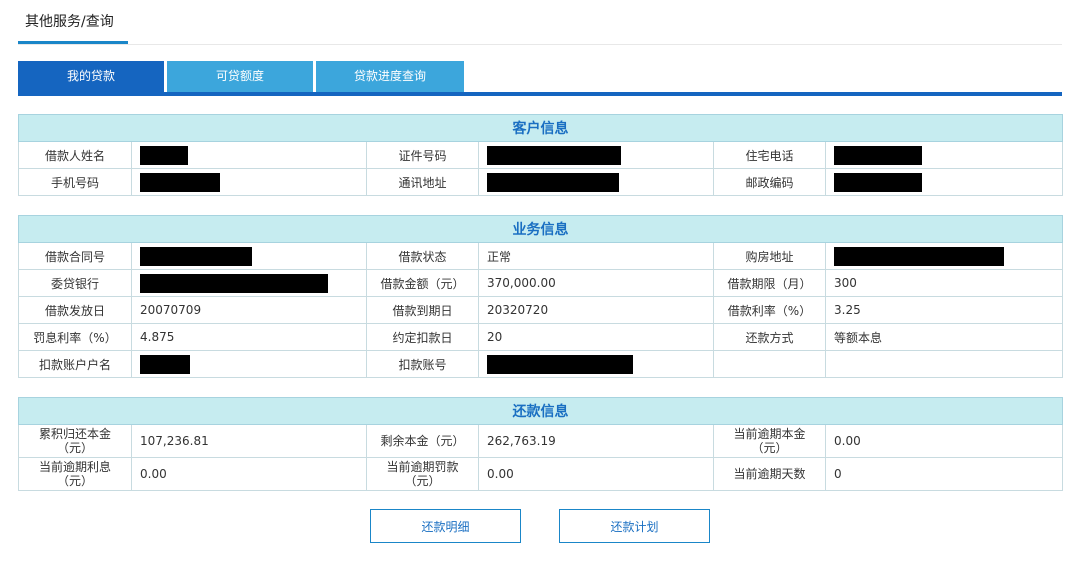 The width and height of the screenshot is (1080, 561). I want to click on overdue-principal-value: 0.00, so click(944, 441).